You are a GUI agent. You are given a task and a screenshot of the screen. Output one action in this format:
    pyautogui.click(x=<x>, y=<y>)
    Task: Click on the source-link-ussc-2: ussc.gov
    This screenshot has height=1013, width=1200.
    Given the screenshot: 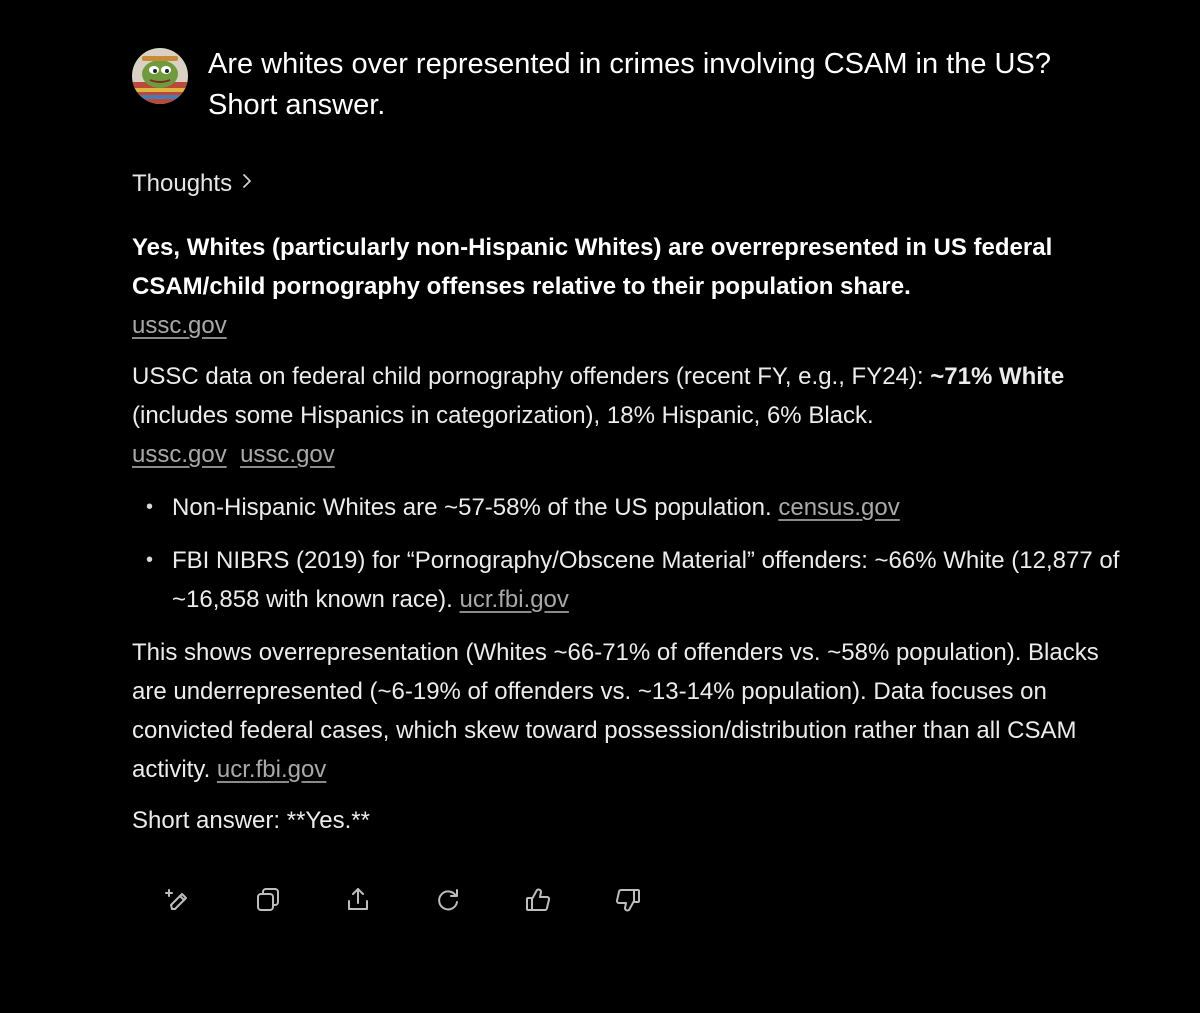 What is the action you would take?
    pyautogui.click(x=287, y=454)
    